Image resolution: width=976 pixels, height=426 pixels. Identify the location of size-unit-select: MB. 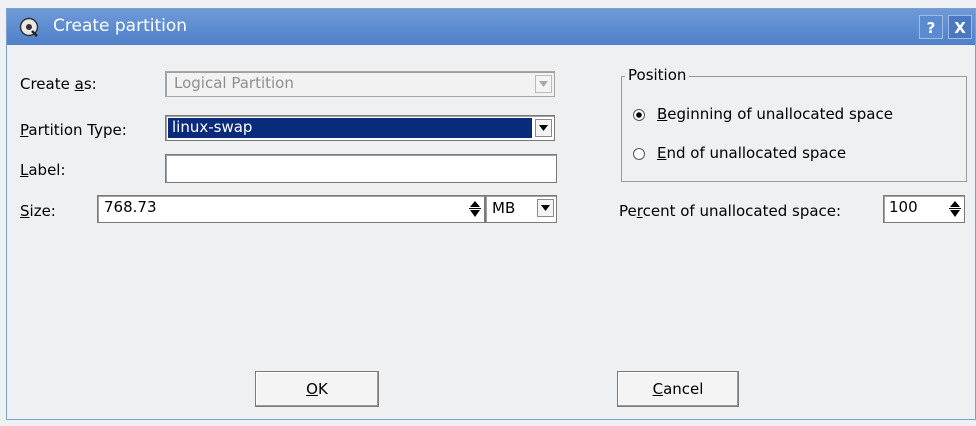
(521, 209).